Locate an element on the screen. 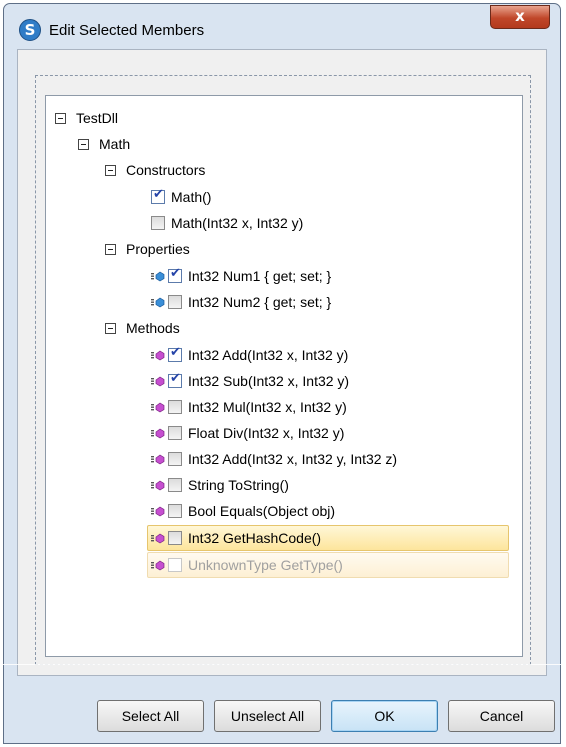  window-title: Edit Selected Members is located at coordinates (127, 30).